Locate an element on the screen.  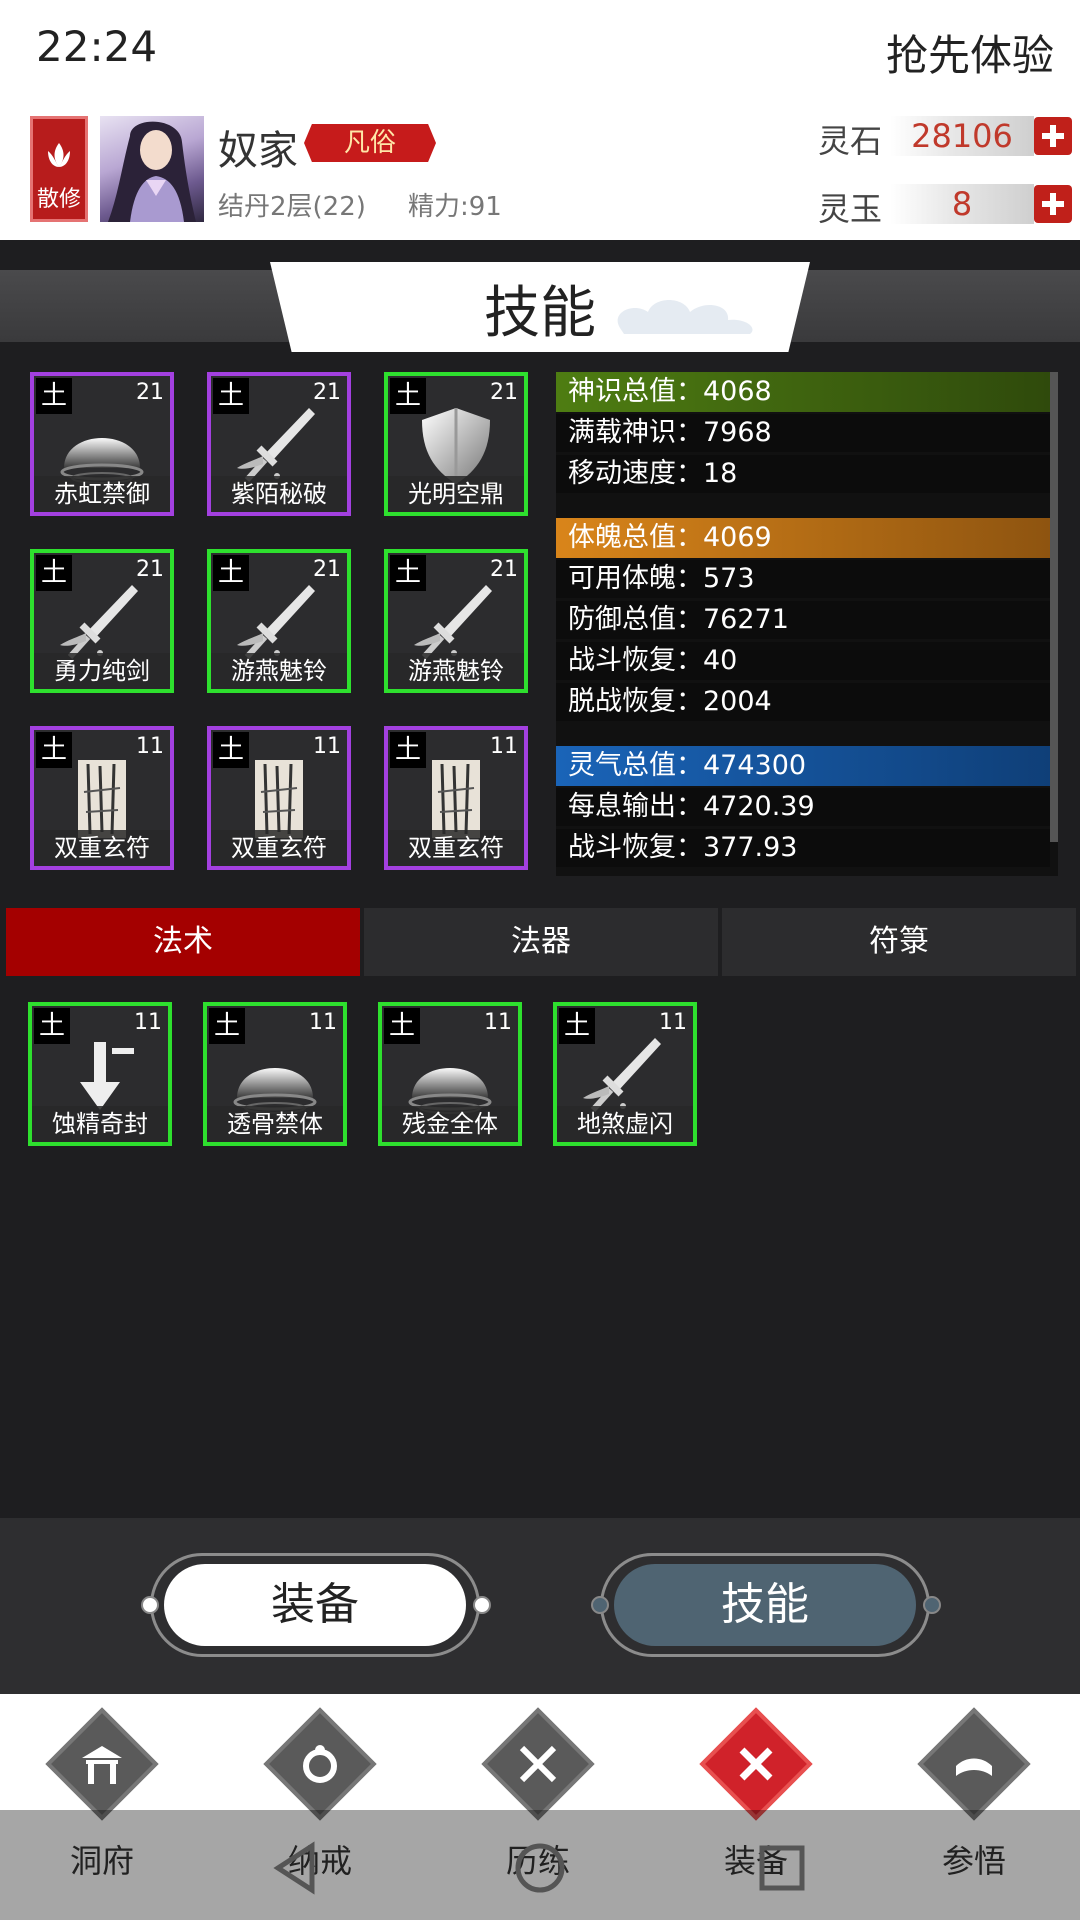
spirit-stone-value: 28106 is located at coordinates (962, 136).